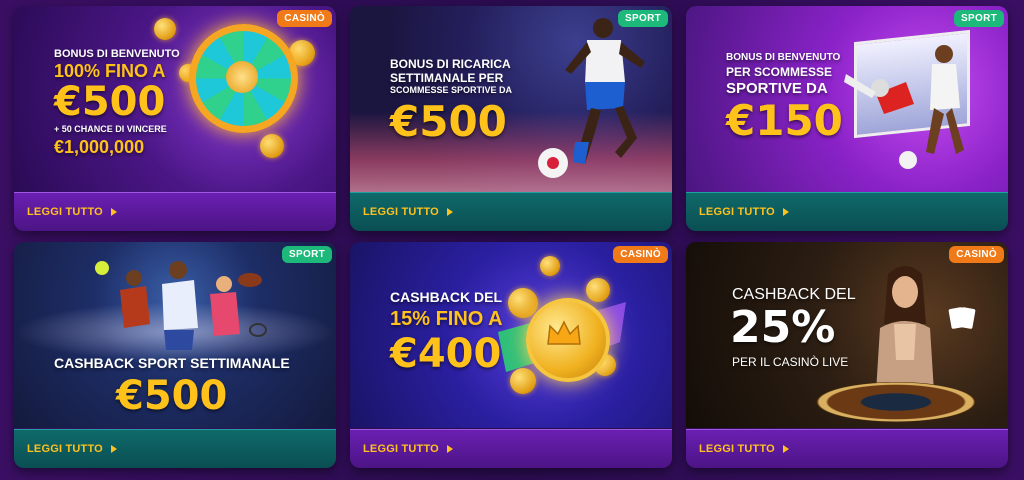  Describe the element at coordinates (446, 354) in the screenshot. I see `promo-amount: €400` at that location.